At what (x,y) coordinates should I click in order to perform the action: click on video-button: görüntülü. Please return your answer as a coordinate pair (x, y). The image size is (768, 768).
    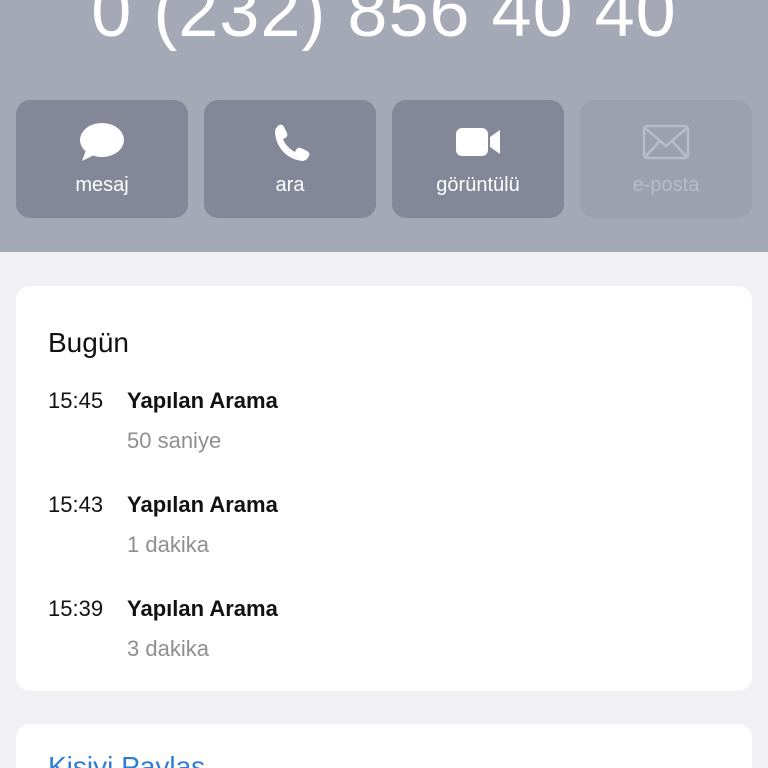
    Looking at the image, I should click on (478, 159).